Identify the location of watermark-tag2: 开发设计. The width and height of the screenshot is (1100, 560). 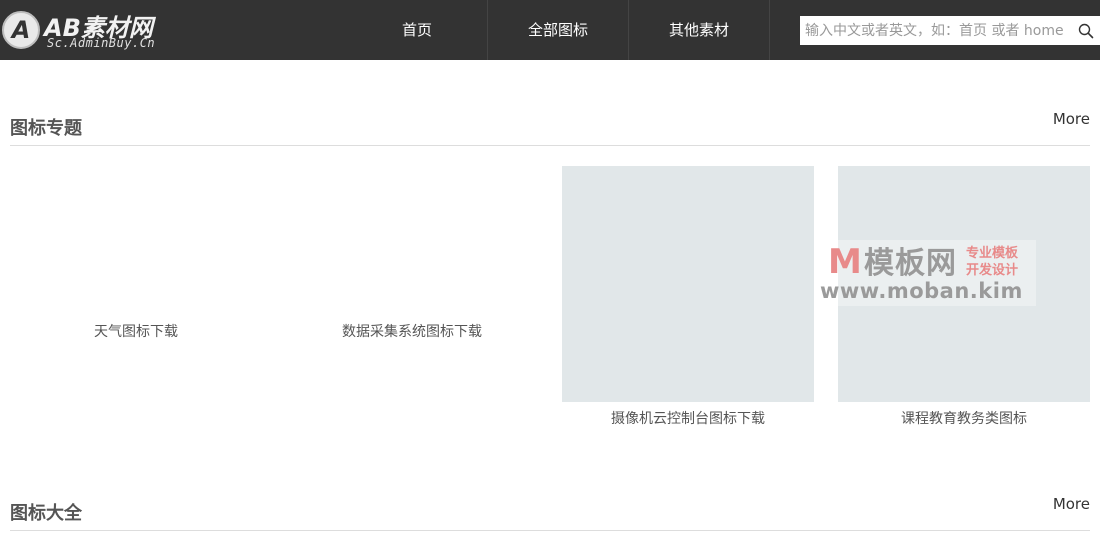
(992, 270).